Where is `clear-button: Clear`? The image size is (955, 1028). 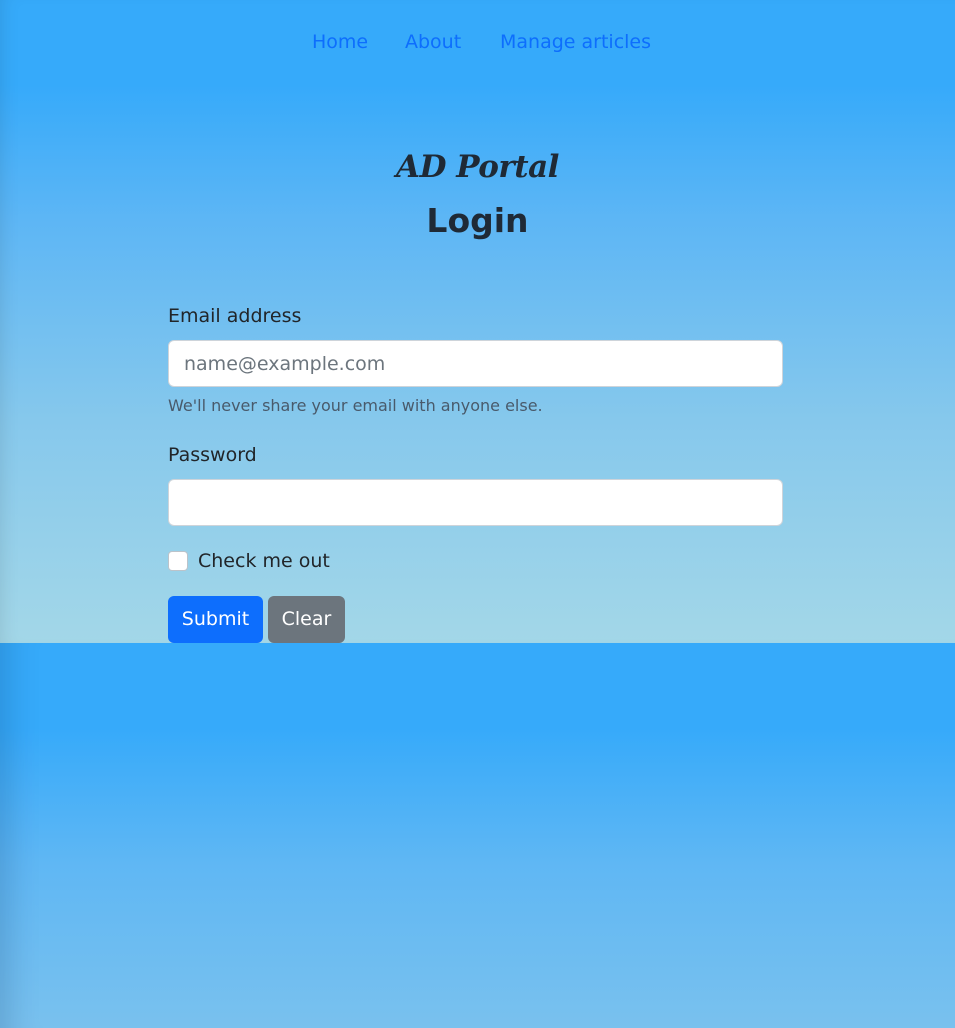 clear-button: Clear is located at coordinates (306, 619).